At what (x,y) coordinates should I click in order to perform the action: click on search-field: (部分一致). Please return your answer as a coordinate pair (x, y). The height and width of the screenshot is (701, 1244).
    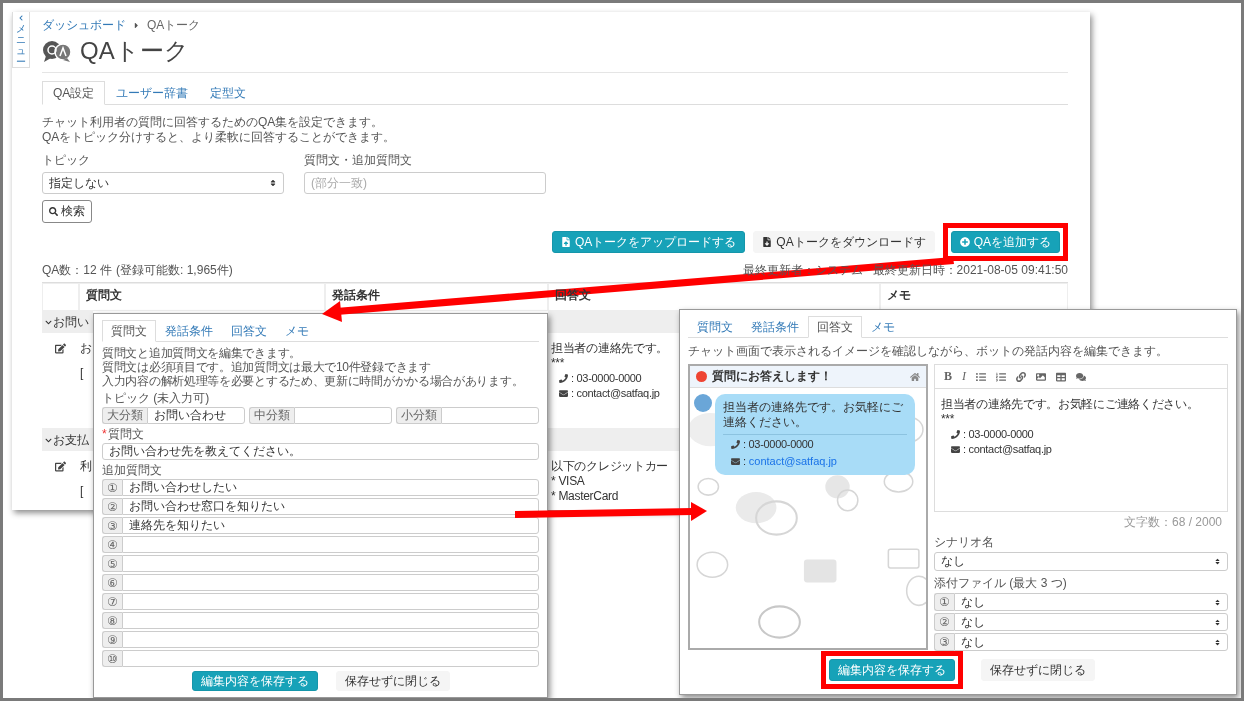
    Looking at the image, I should click on (425, 183).